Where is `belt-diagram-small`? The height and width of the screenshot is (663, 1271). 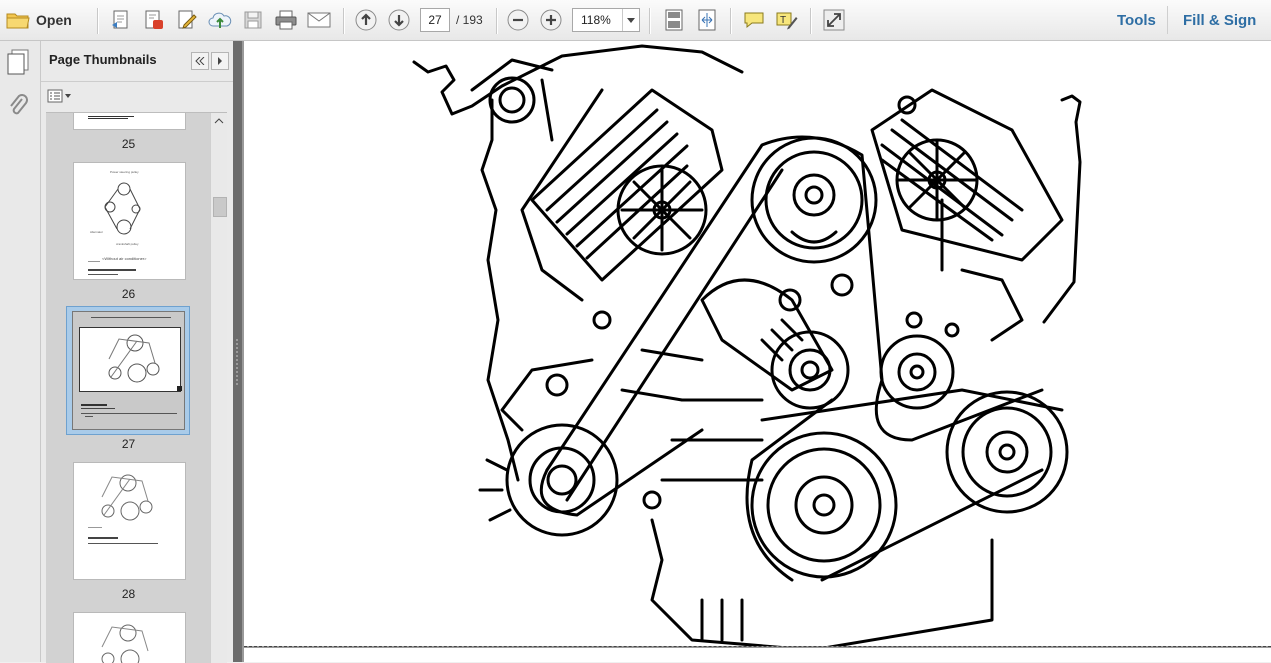 belt-diagram-small is located at coordinates (122, 208).